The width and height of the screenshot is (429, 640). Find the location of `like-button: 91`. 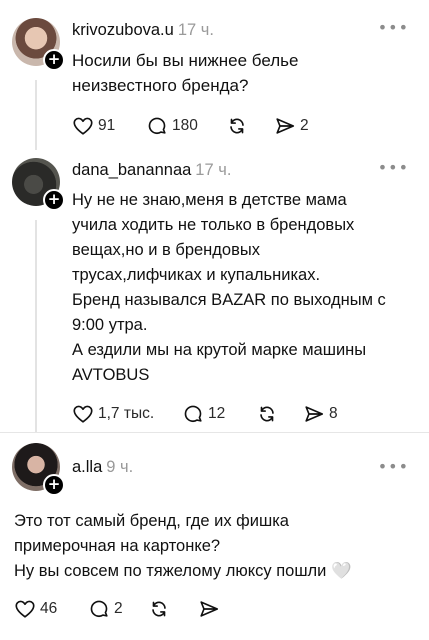

like-button: 91 is located at coordinates (93, 126).